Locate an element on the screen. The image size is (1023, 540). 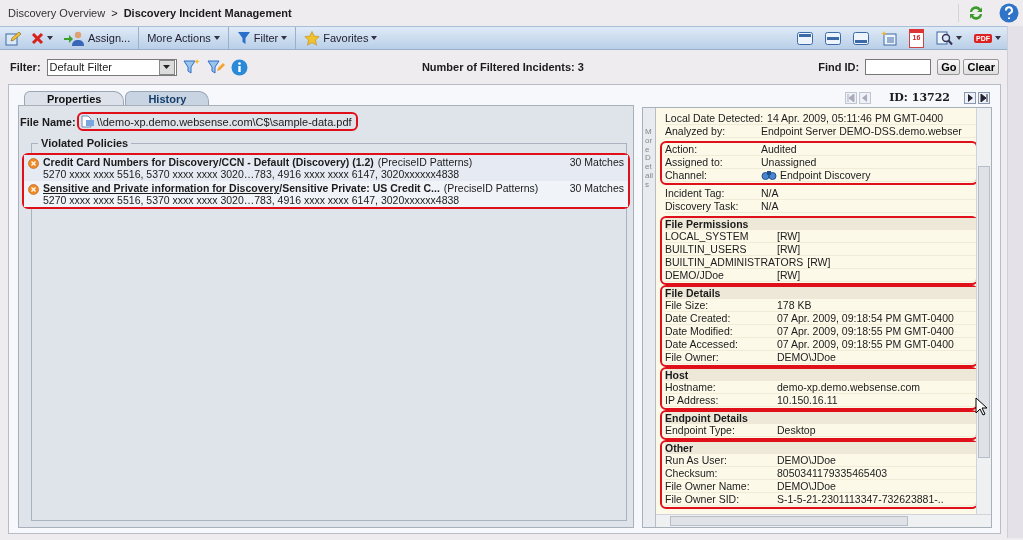
field-label: Checksum: is located at coordinates (692, 473).